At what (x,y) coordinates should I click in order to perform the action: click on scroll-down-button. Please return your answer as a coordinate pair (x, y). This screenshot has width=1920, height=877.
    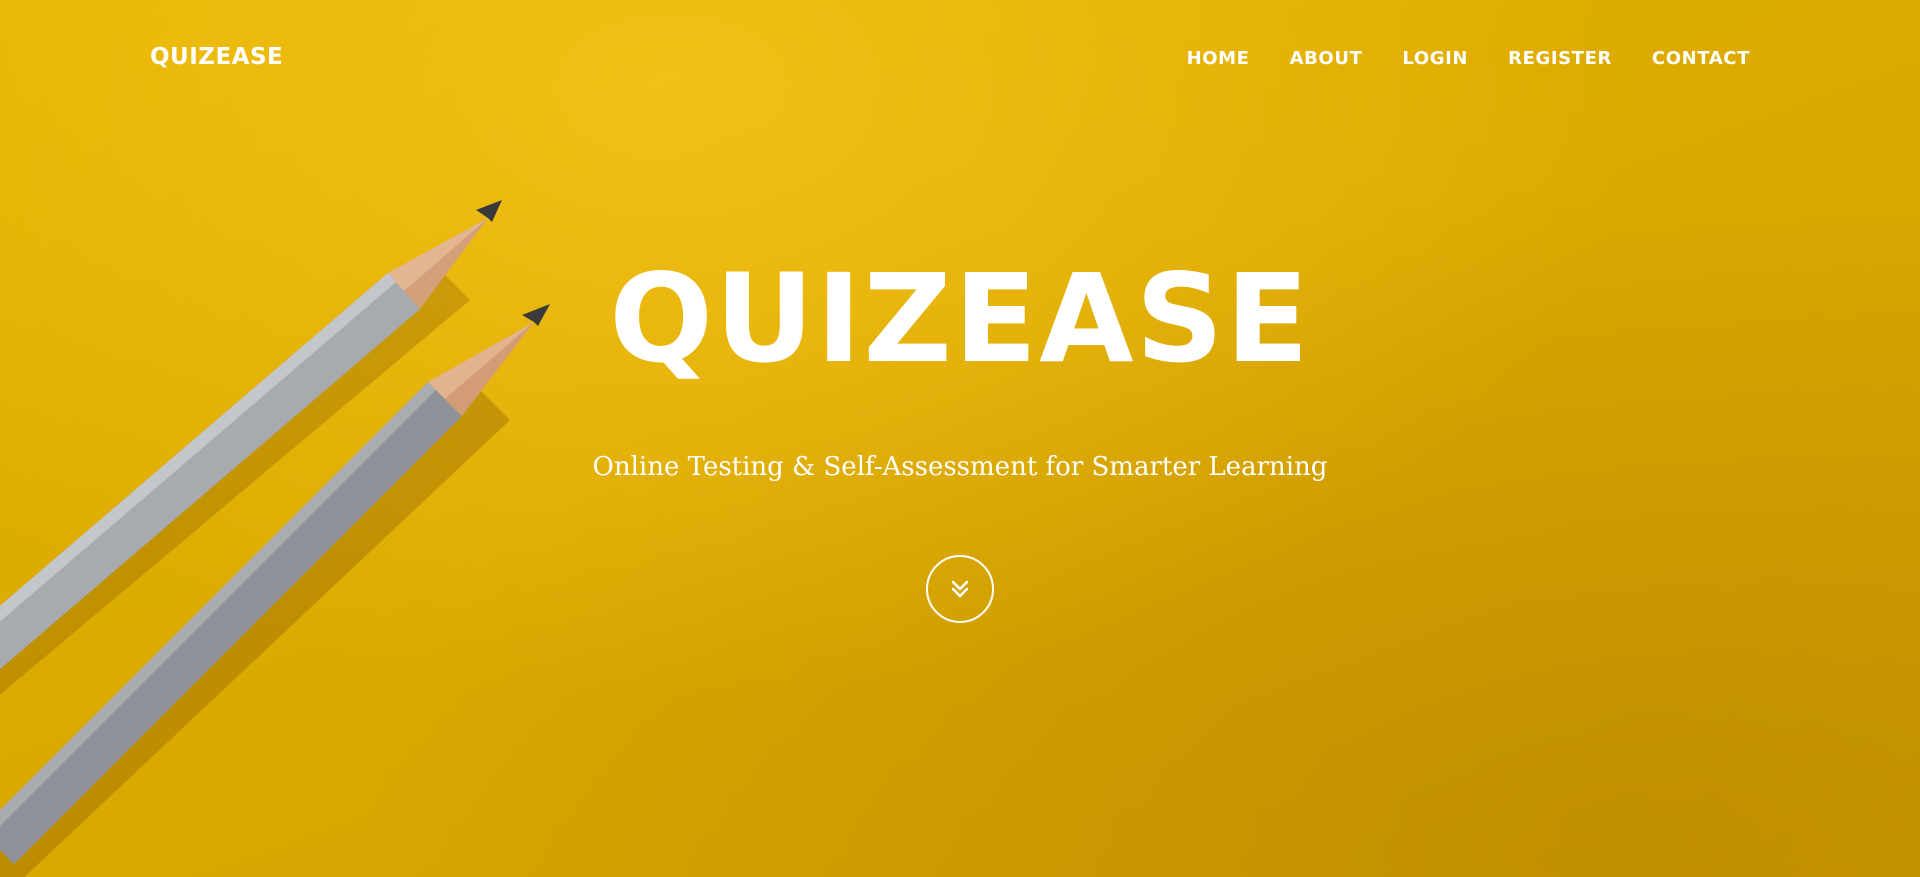
    Looking at the image, I should click on (960, 589).